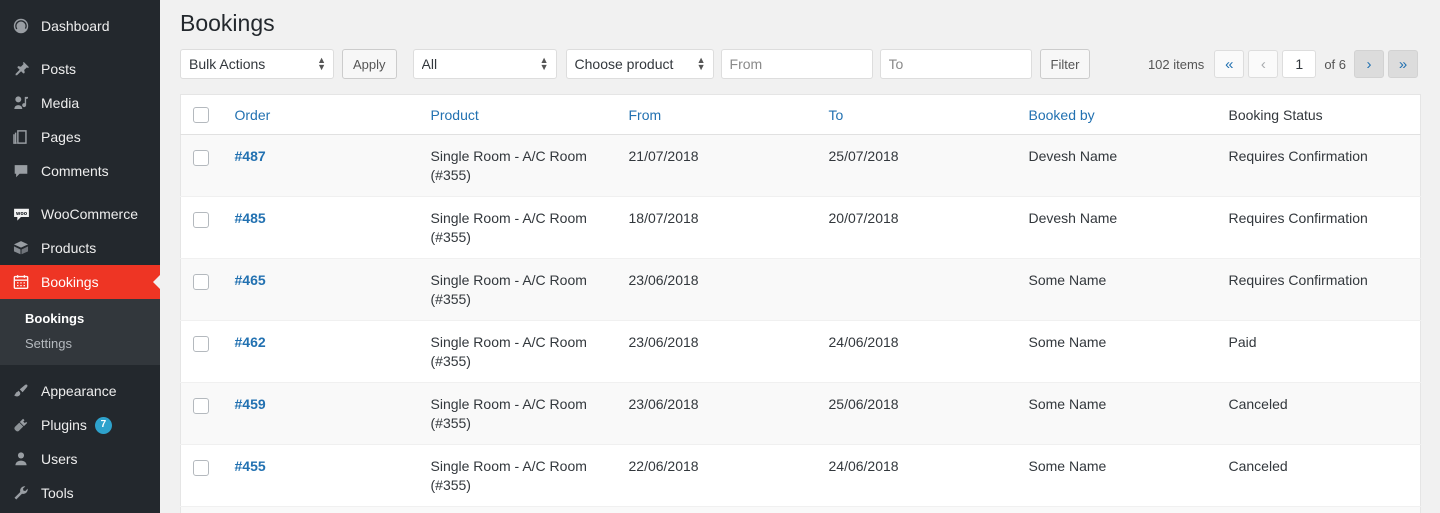  I want to click on status-filter-wrapper: All ▲ ▼, so click(484, 64).